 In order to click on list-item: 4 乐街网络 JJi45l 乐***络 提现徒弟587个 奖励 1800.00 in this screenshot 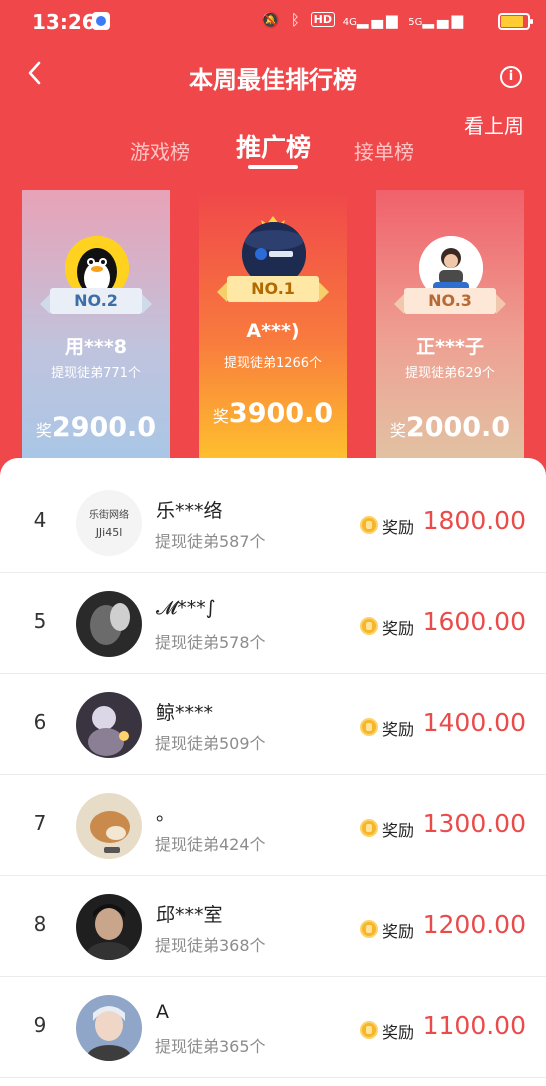, I will do `click(273, 522)`.